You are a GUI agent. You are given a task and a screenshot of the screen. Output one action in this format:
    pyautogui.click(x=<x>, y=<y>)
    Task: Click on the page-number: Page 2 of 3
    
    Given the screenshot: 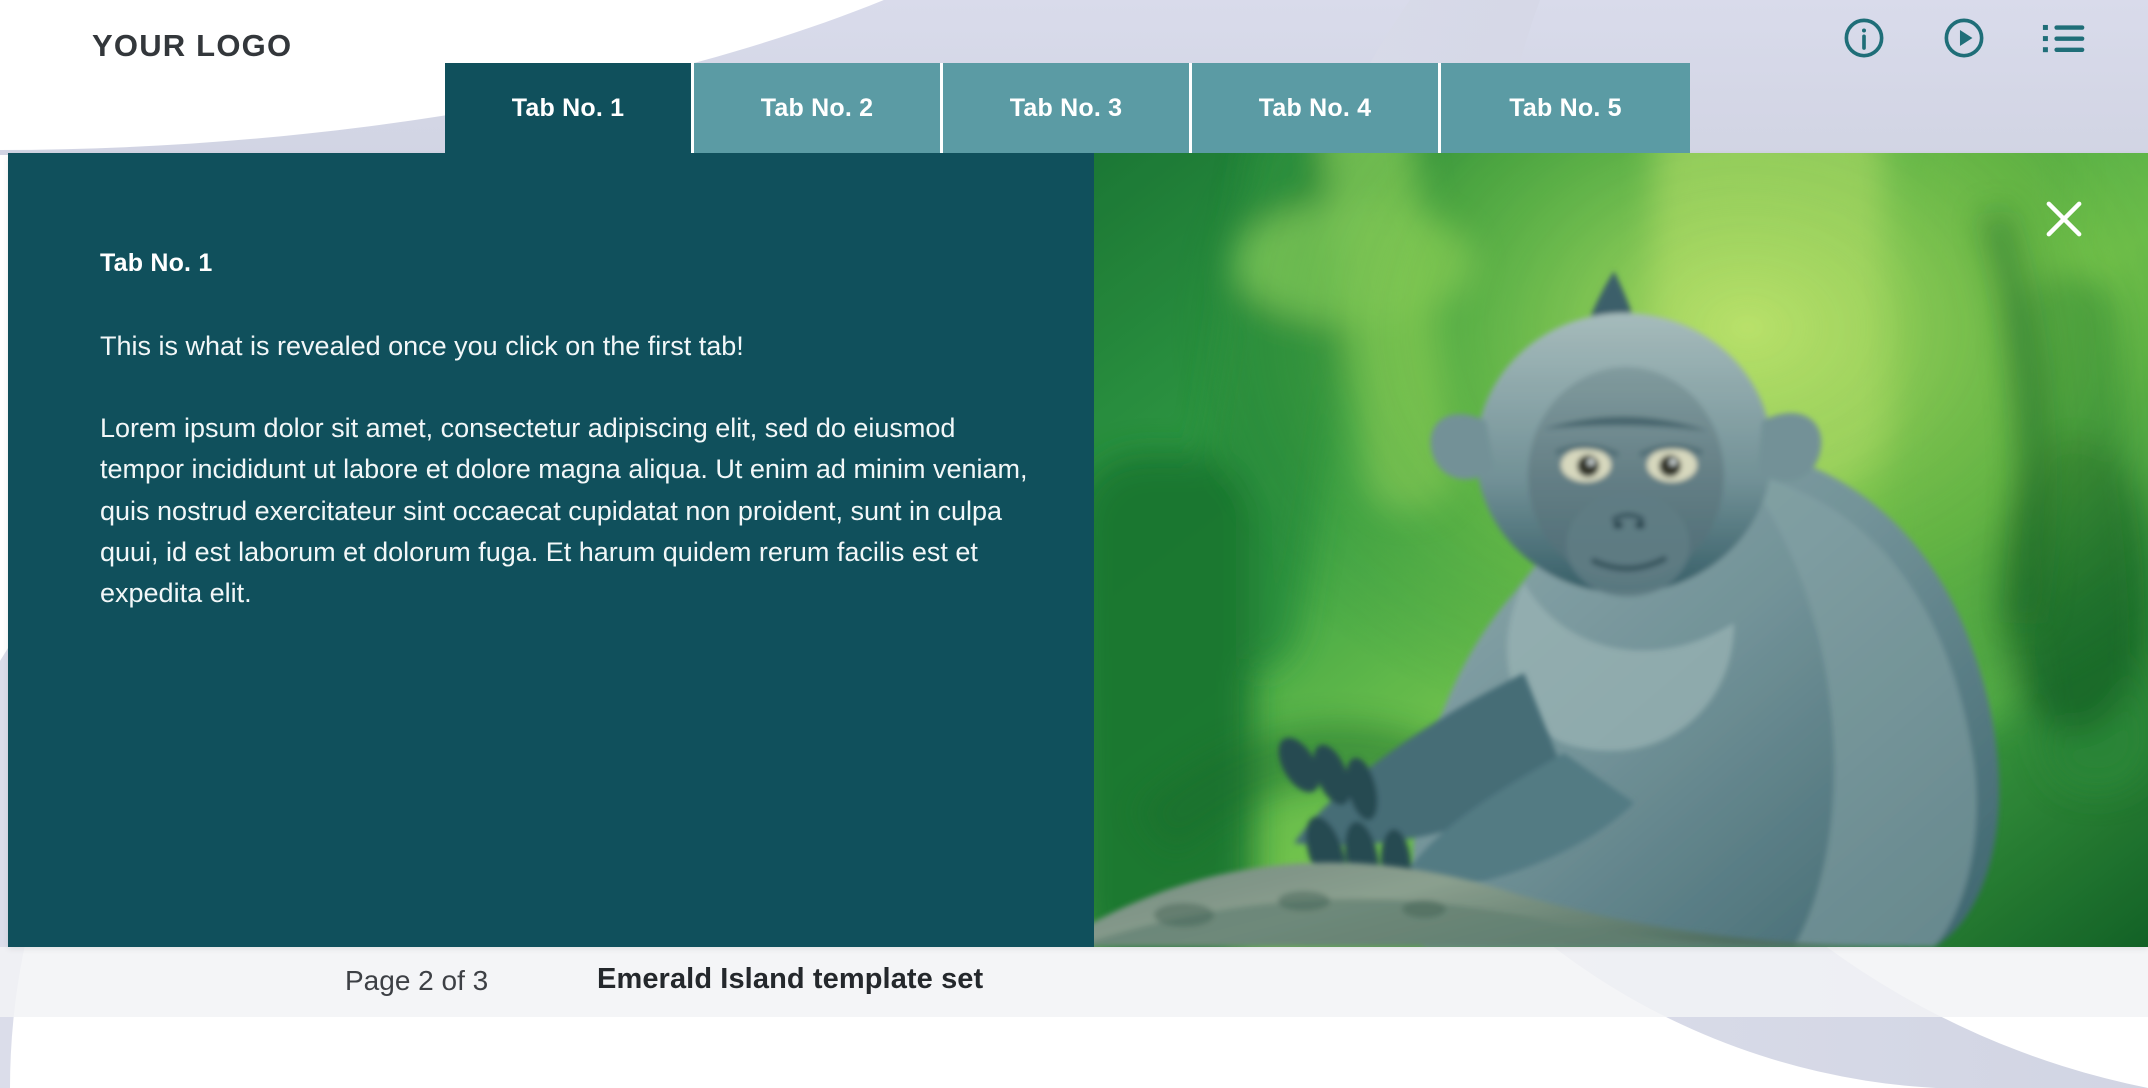 What is the action you would take?
    pyautogui.click(x=417, y=980)
    